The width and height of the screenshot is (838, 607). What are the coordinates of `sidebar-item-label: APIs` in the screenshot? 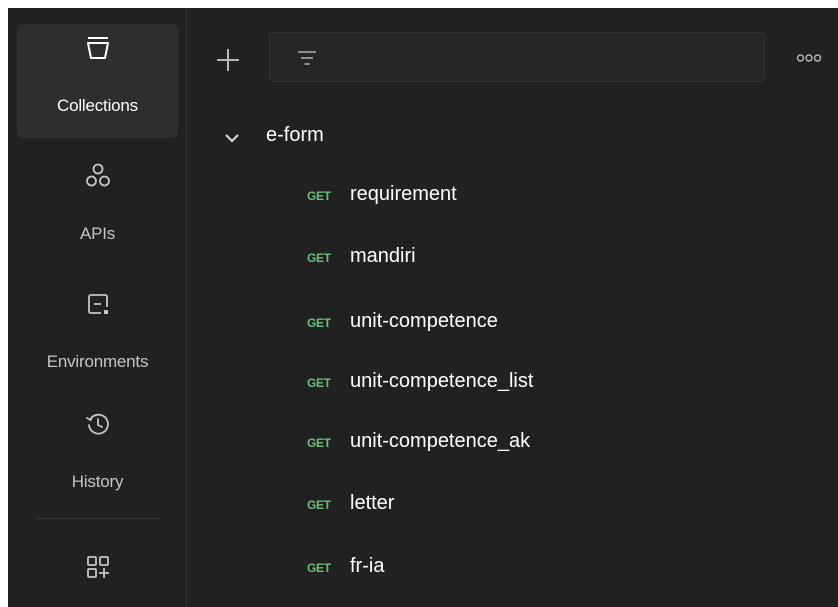 It's located at (97, 233).